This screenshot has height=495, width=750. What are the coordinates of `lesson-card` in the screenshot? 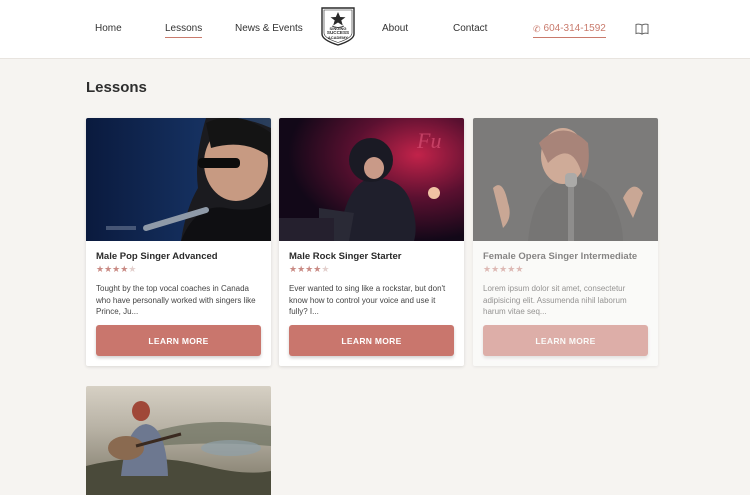 It's located at (178, 440).